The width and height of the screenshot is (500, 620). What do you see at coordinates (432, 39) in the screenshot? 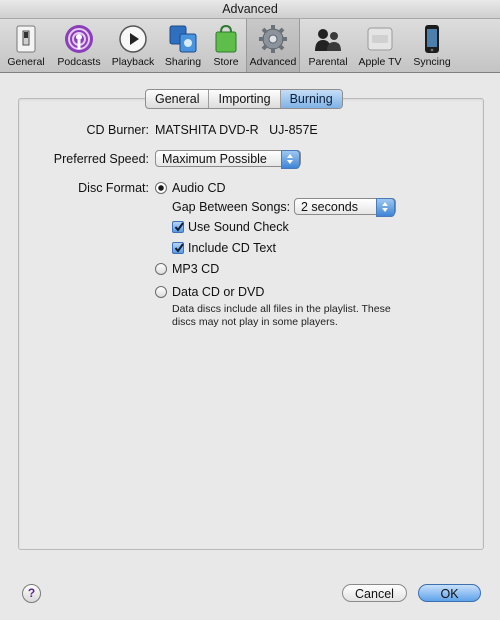
I see `iphone-icon` at bounding box center [432, 39].